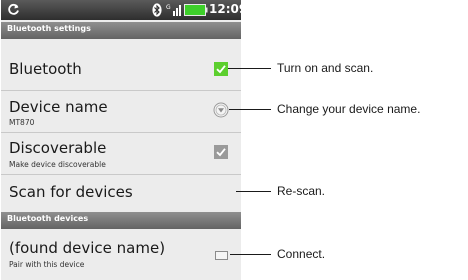  Describe the element at coordinates (121, 10) in the screenshot. I see `status-bar: G 12:09` at that location.